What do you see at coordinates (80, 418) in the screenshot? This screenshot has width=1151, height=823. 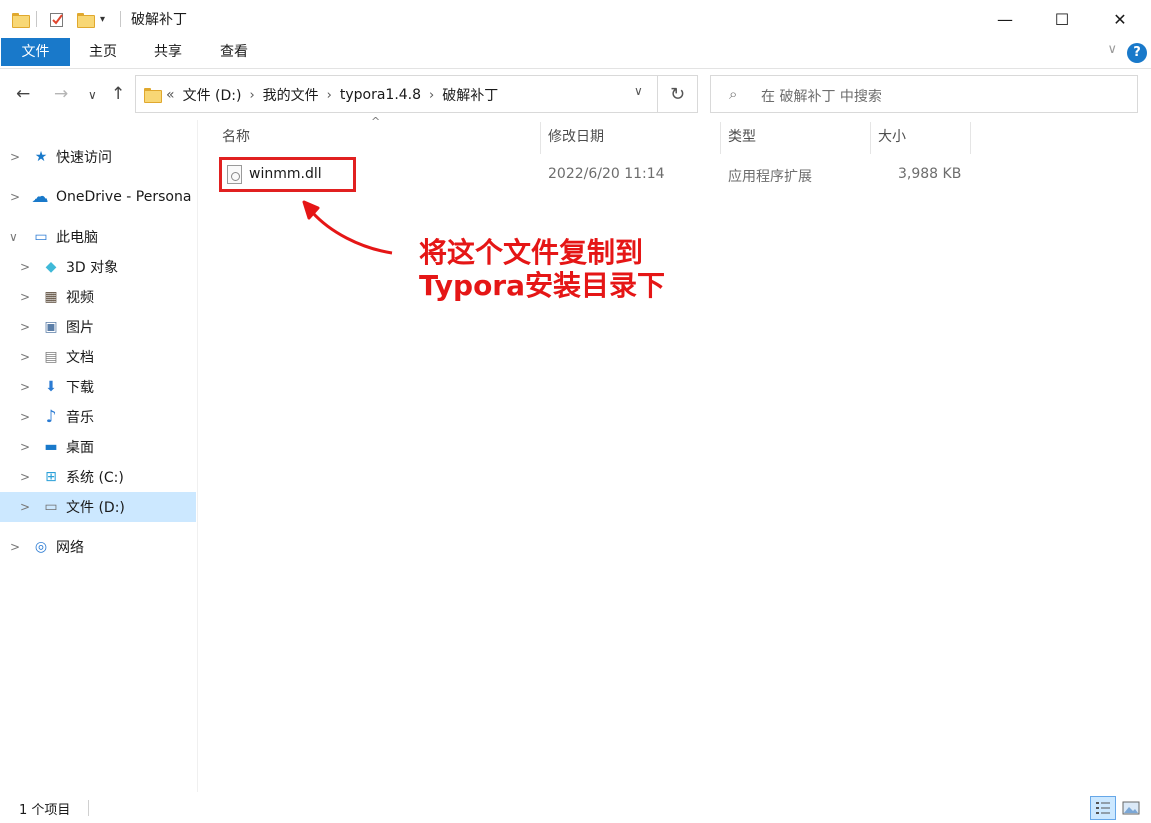 I see `sidebar-item-label: 音乐` at bounding box center [80, 418].